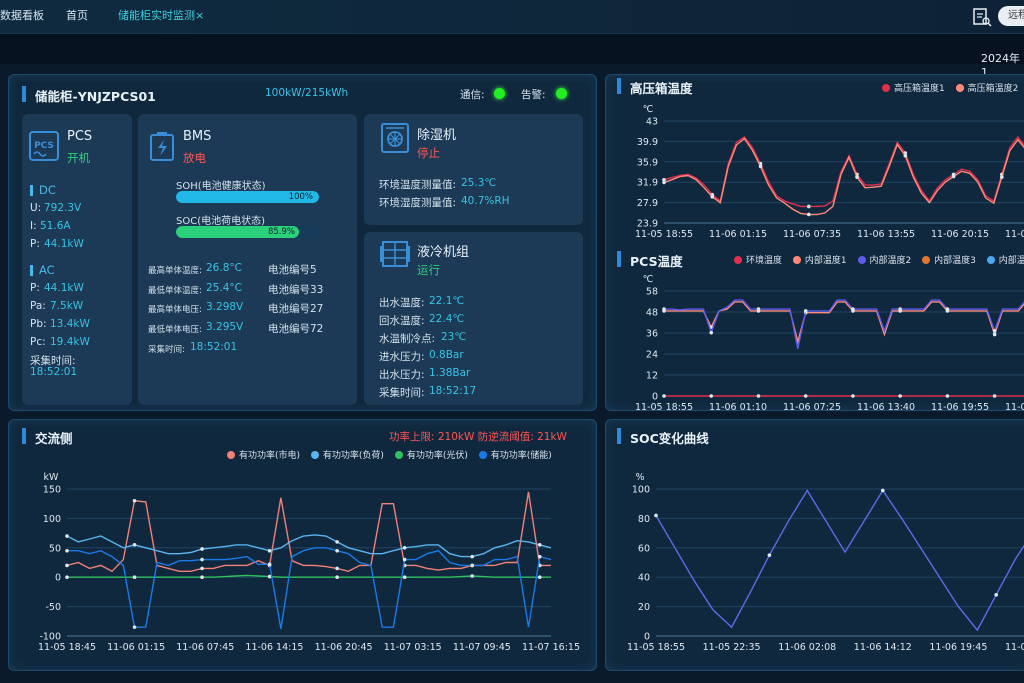 The width and height of the screenshot is (1024, 683). What do you see at coordinates (521, 456) in the screenshot?
I see `legend-storage: 有功功率(储能)` at bounding box center [521, 456].